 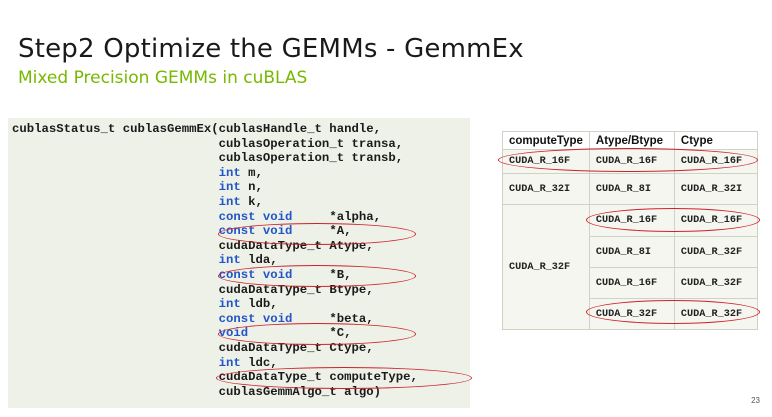 I want to click on code-line: int n,, so click(x=137, y=187).